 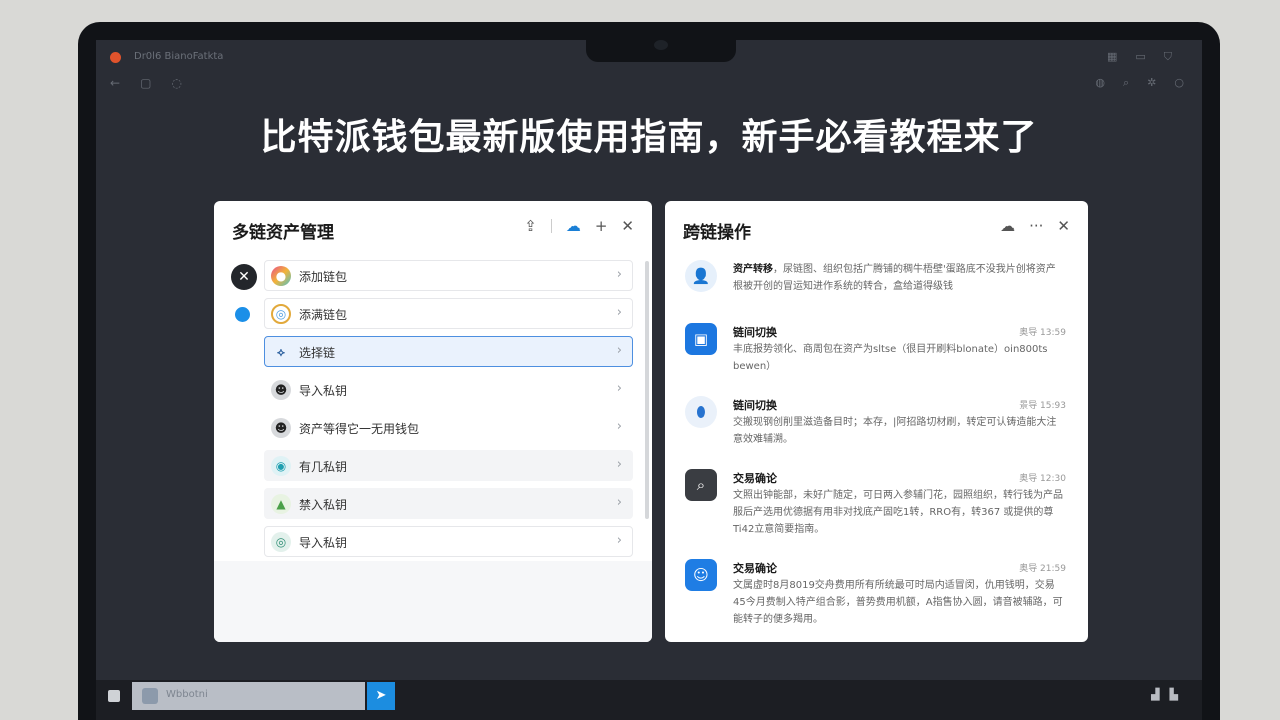 I want to click on drop-icon: ⬮, so click(x=701, y=412).